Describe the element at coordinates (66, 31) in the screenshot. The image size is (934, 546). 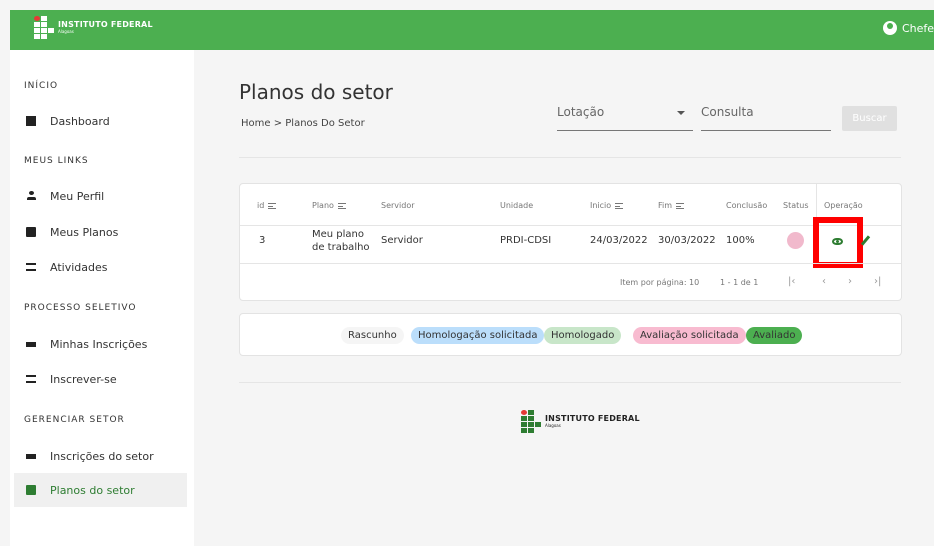
I see `brand-sub: Alagoas` at that location.